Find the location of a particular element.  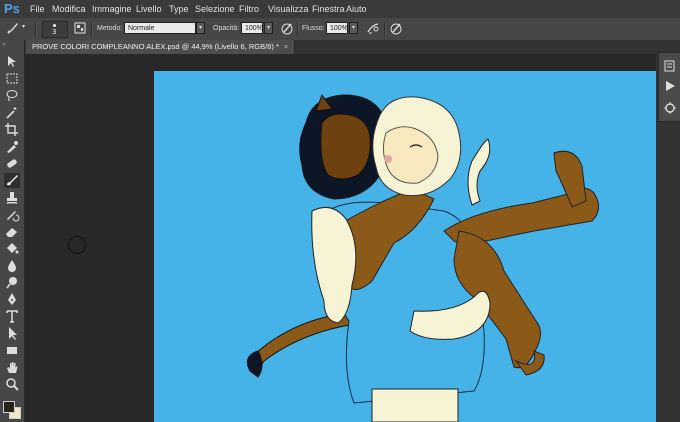

blur-tool-icon is located at coordinates (12, 265).